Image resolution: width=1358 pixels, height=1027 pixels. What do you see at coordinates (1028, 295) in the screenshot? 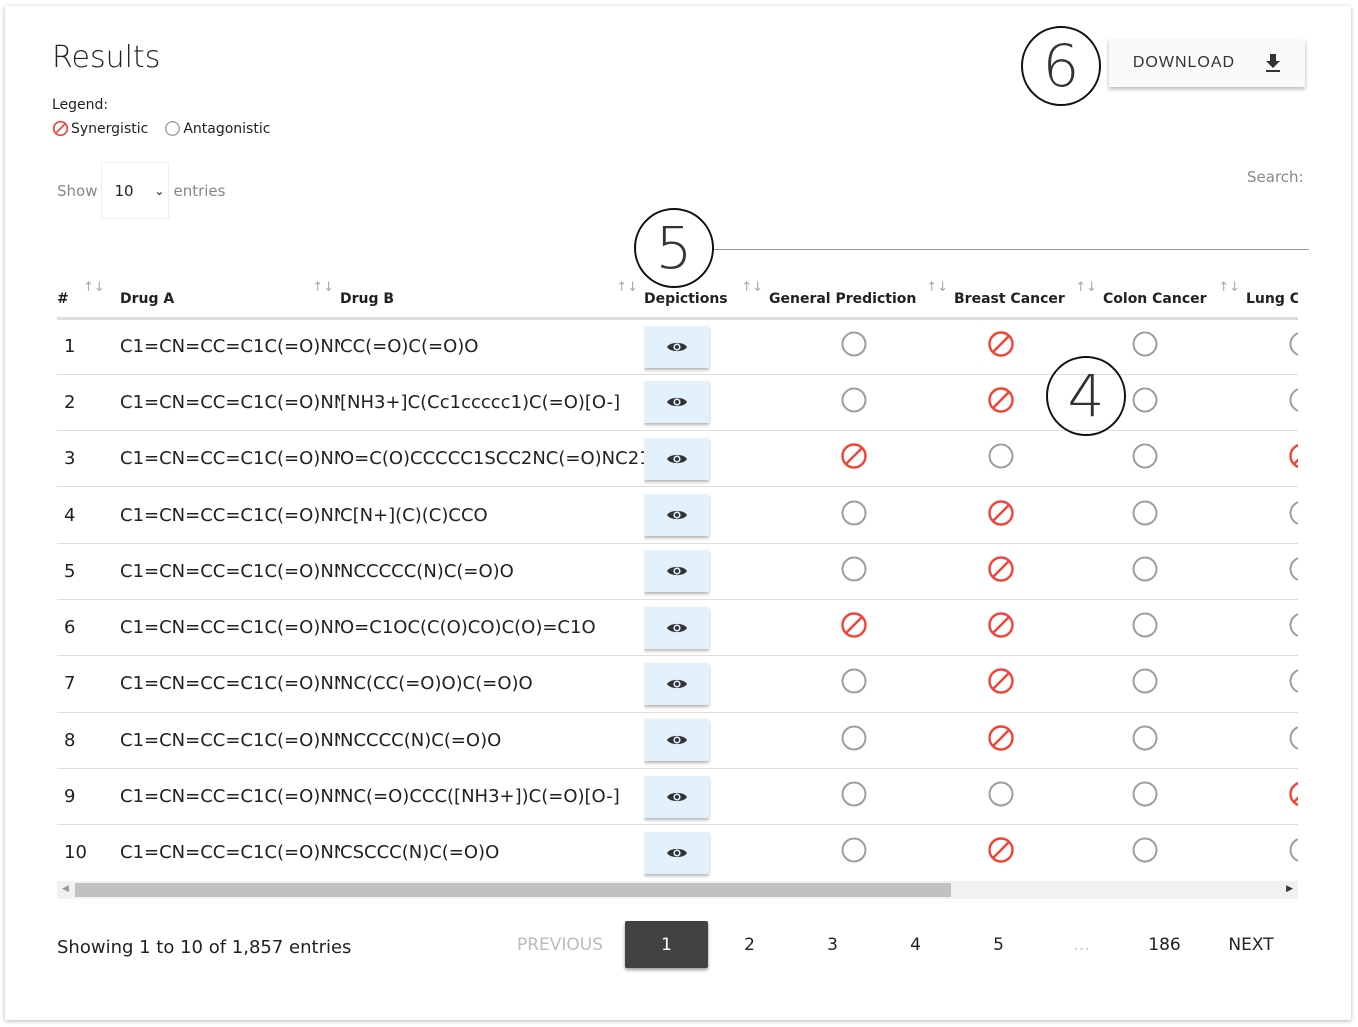
I see `column-header: Breast Cancer ↑↓` at bounding box center [1028, 295].